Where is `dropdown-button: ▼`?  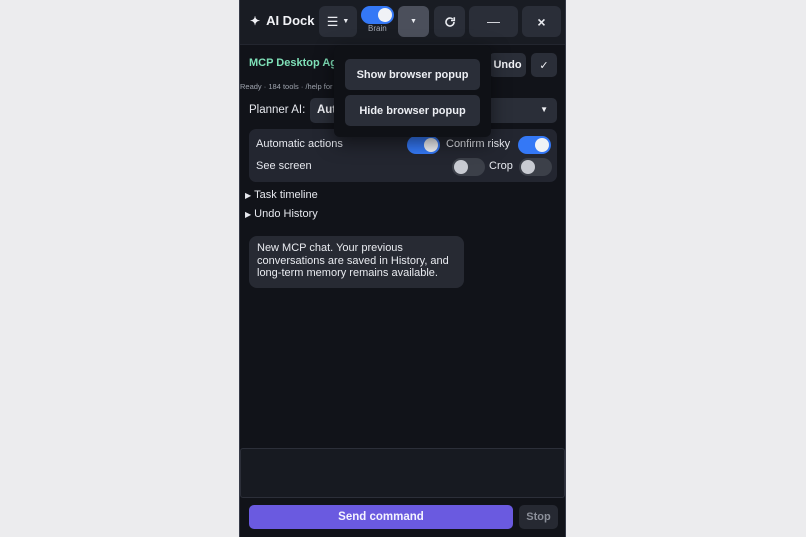
dropdown-button: ▼ is located at coordinates (413, 21).